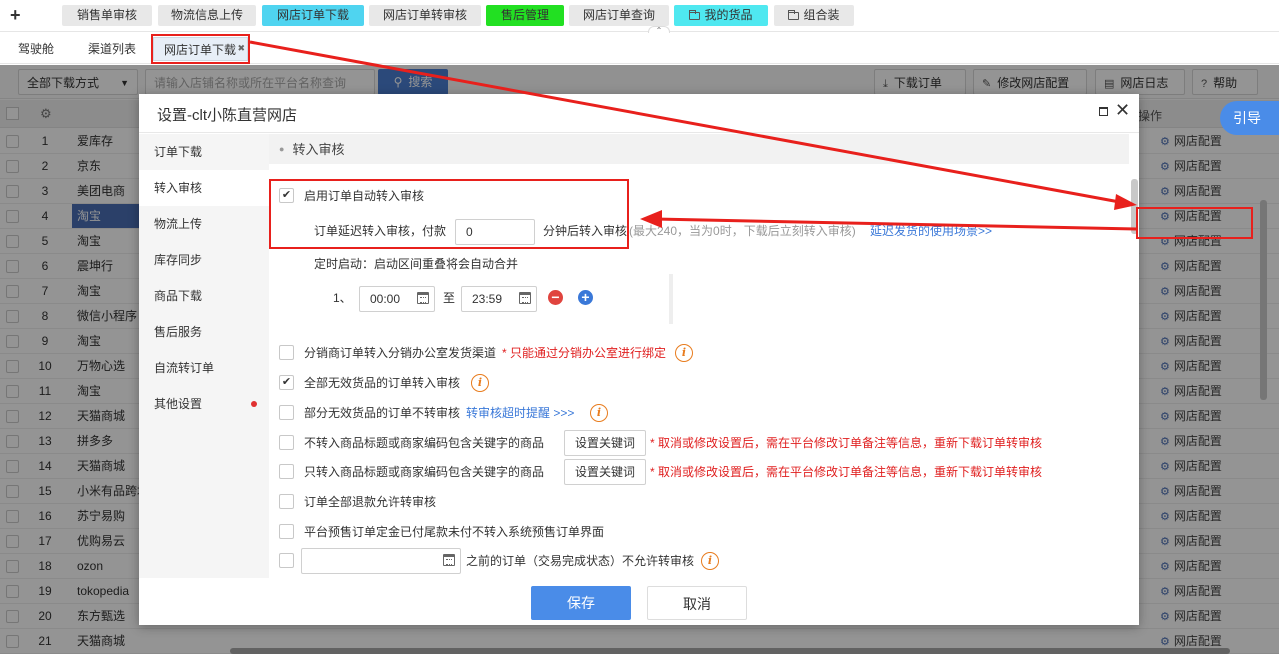 The width and height of the screenshot is (1279, 654). What do you see at coordinates (254, 404) in the screenshot?
I see `notification-dot` at bounding box center [254, 404].